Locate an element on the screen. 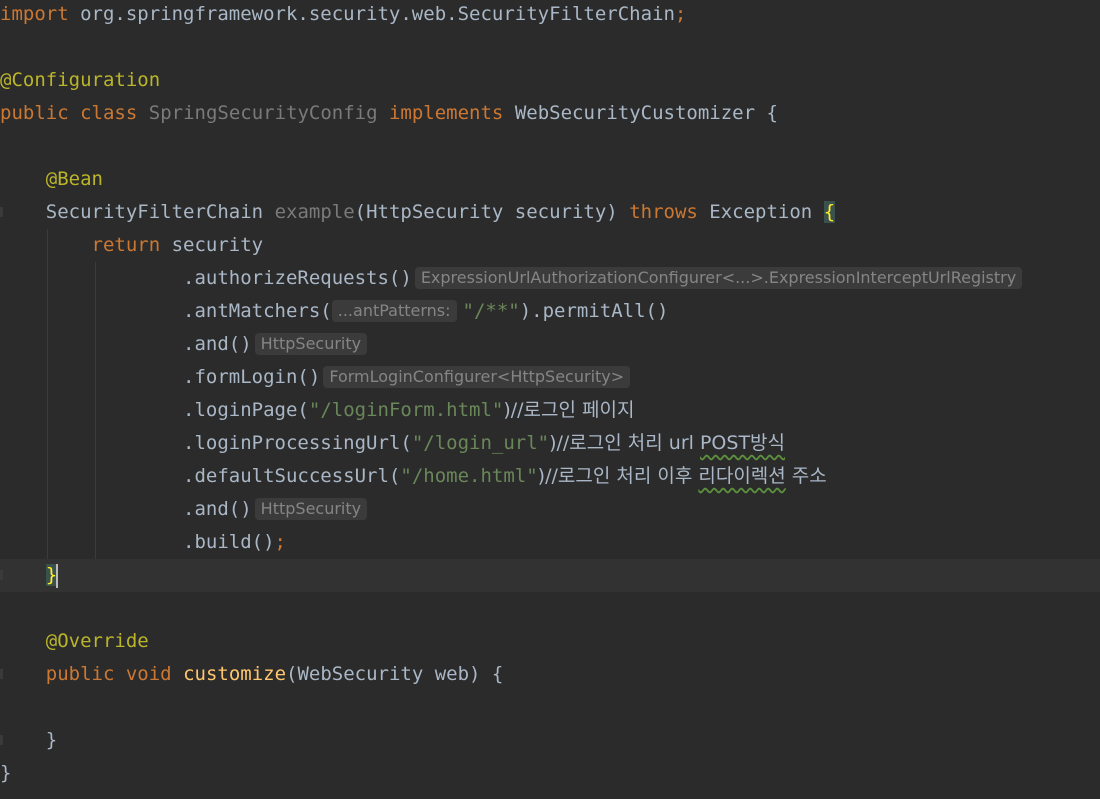 The width and height of the screenshot is (1100, 799). permit-all-call: ).permitAll() is located at coordinates (594, 311).